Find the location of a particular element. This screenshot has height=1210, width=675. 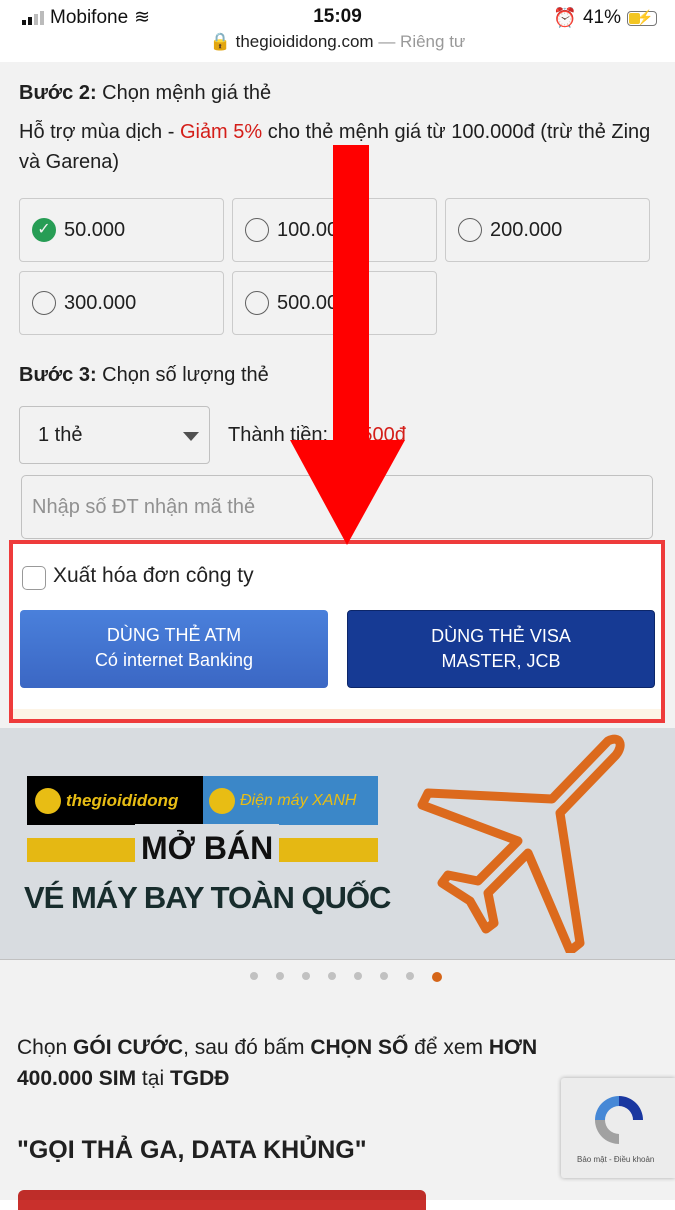

airplane-icon is located at coordinates (521, 843).